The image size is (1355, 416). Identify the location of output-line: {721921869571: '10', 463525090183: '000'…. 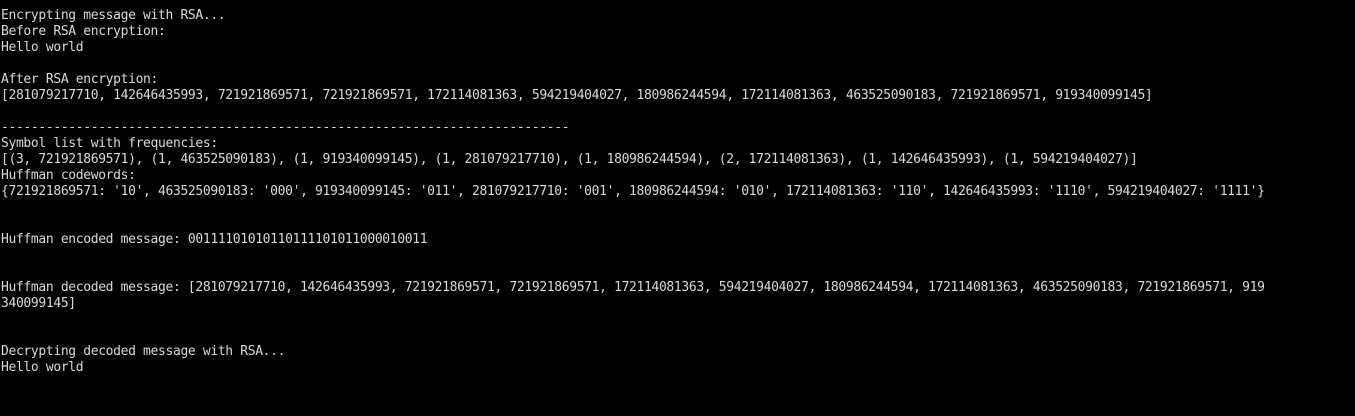
(633, 191).